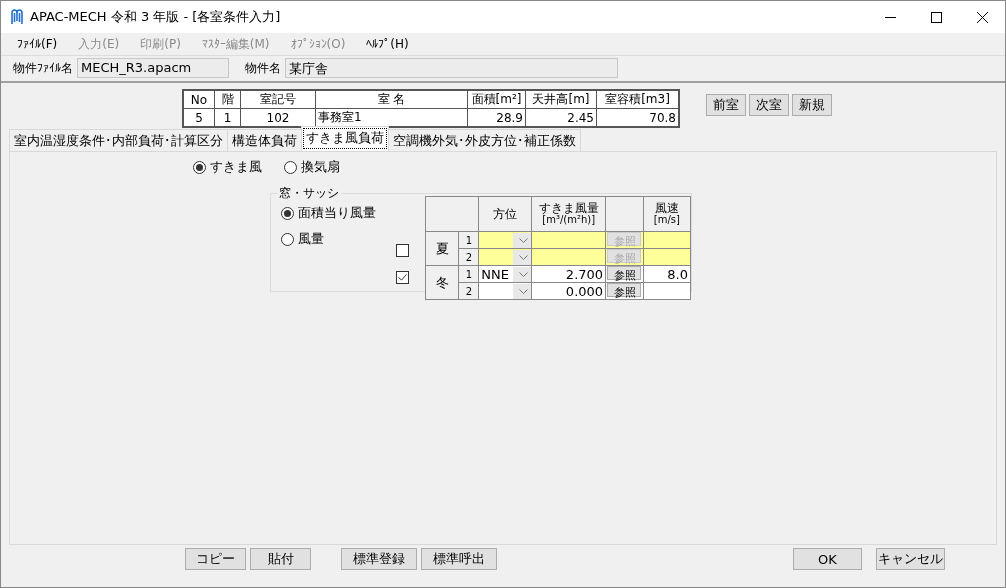 Image resolution: width=1006 pixels, height=588 pixels. I want to click on speed-cell: 8.0, so click(667, 274).